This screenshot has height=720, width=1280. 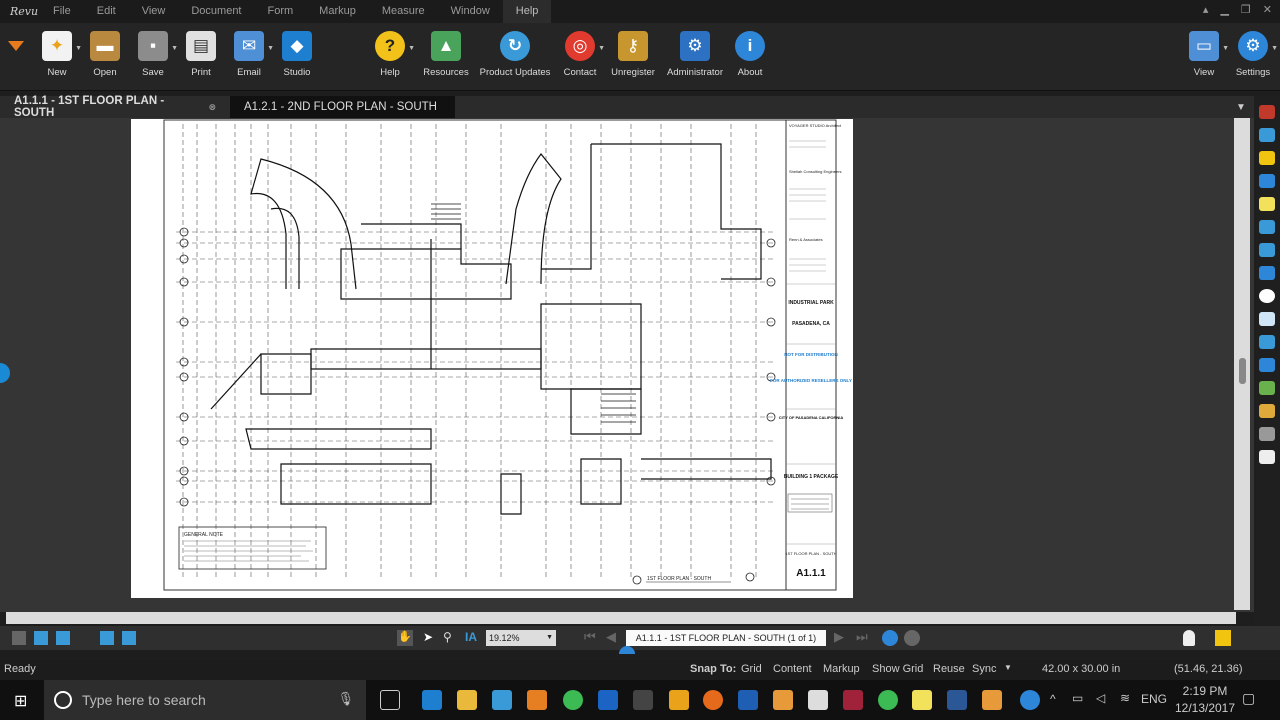 What do you see at coordinates (502, 700) in the screenshot?
I see `store-icon` at bounding box center [502, 700].